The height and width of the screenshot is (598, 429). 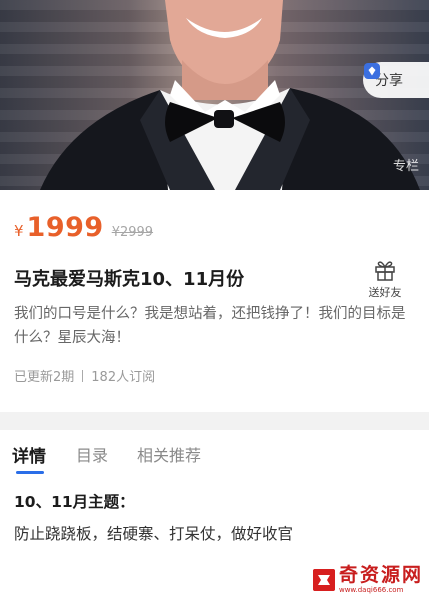 I want to click on meta-divider, so click(x=83, y=375).